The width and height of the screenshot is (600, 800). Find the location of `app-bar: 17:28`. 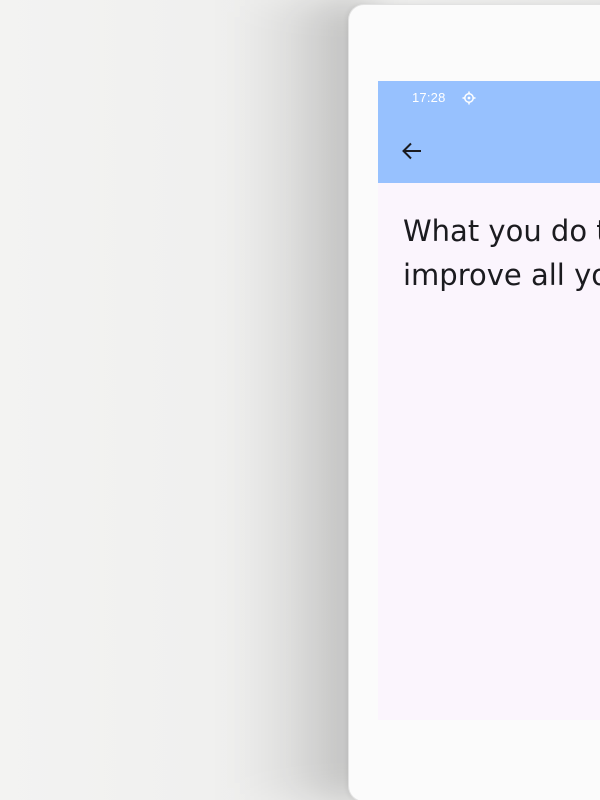

app-bar: 17:28 is located at coordinates (489, 132).